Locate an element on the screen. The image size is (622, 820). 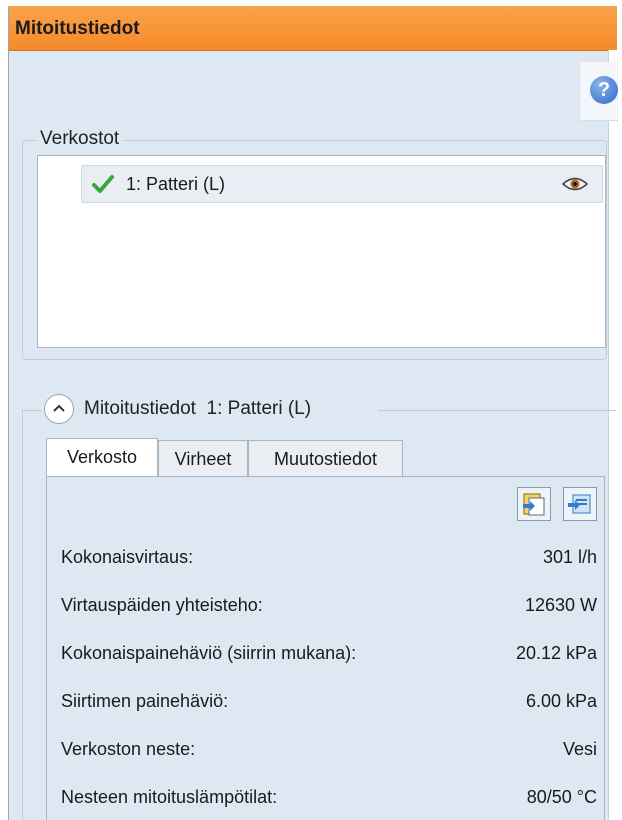
export-button is located at coordinates (580, 504).